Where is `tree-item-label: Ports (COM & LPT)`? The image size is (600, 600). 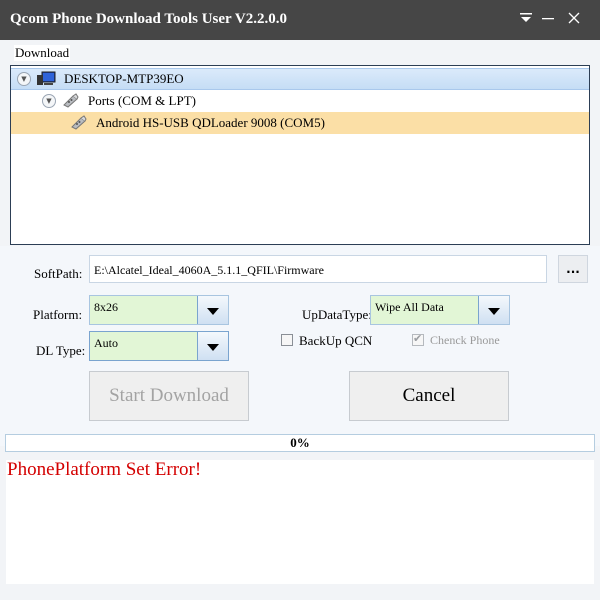
tree-item-label: Ports (COM & LPT) is located at coordinates (142, 100).